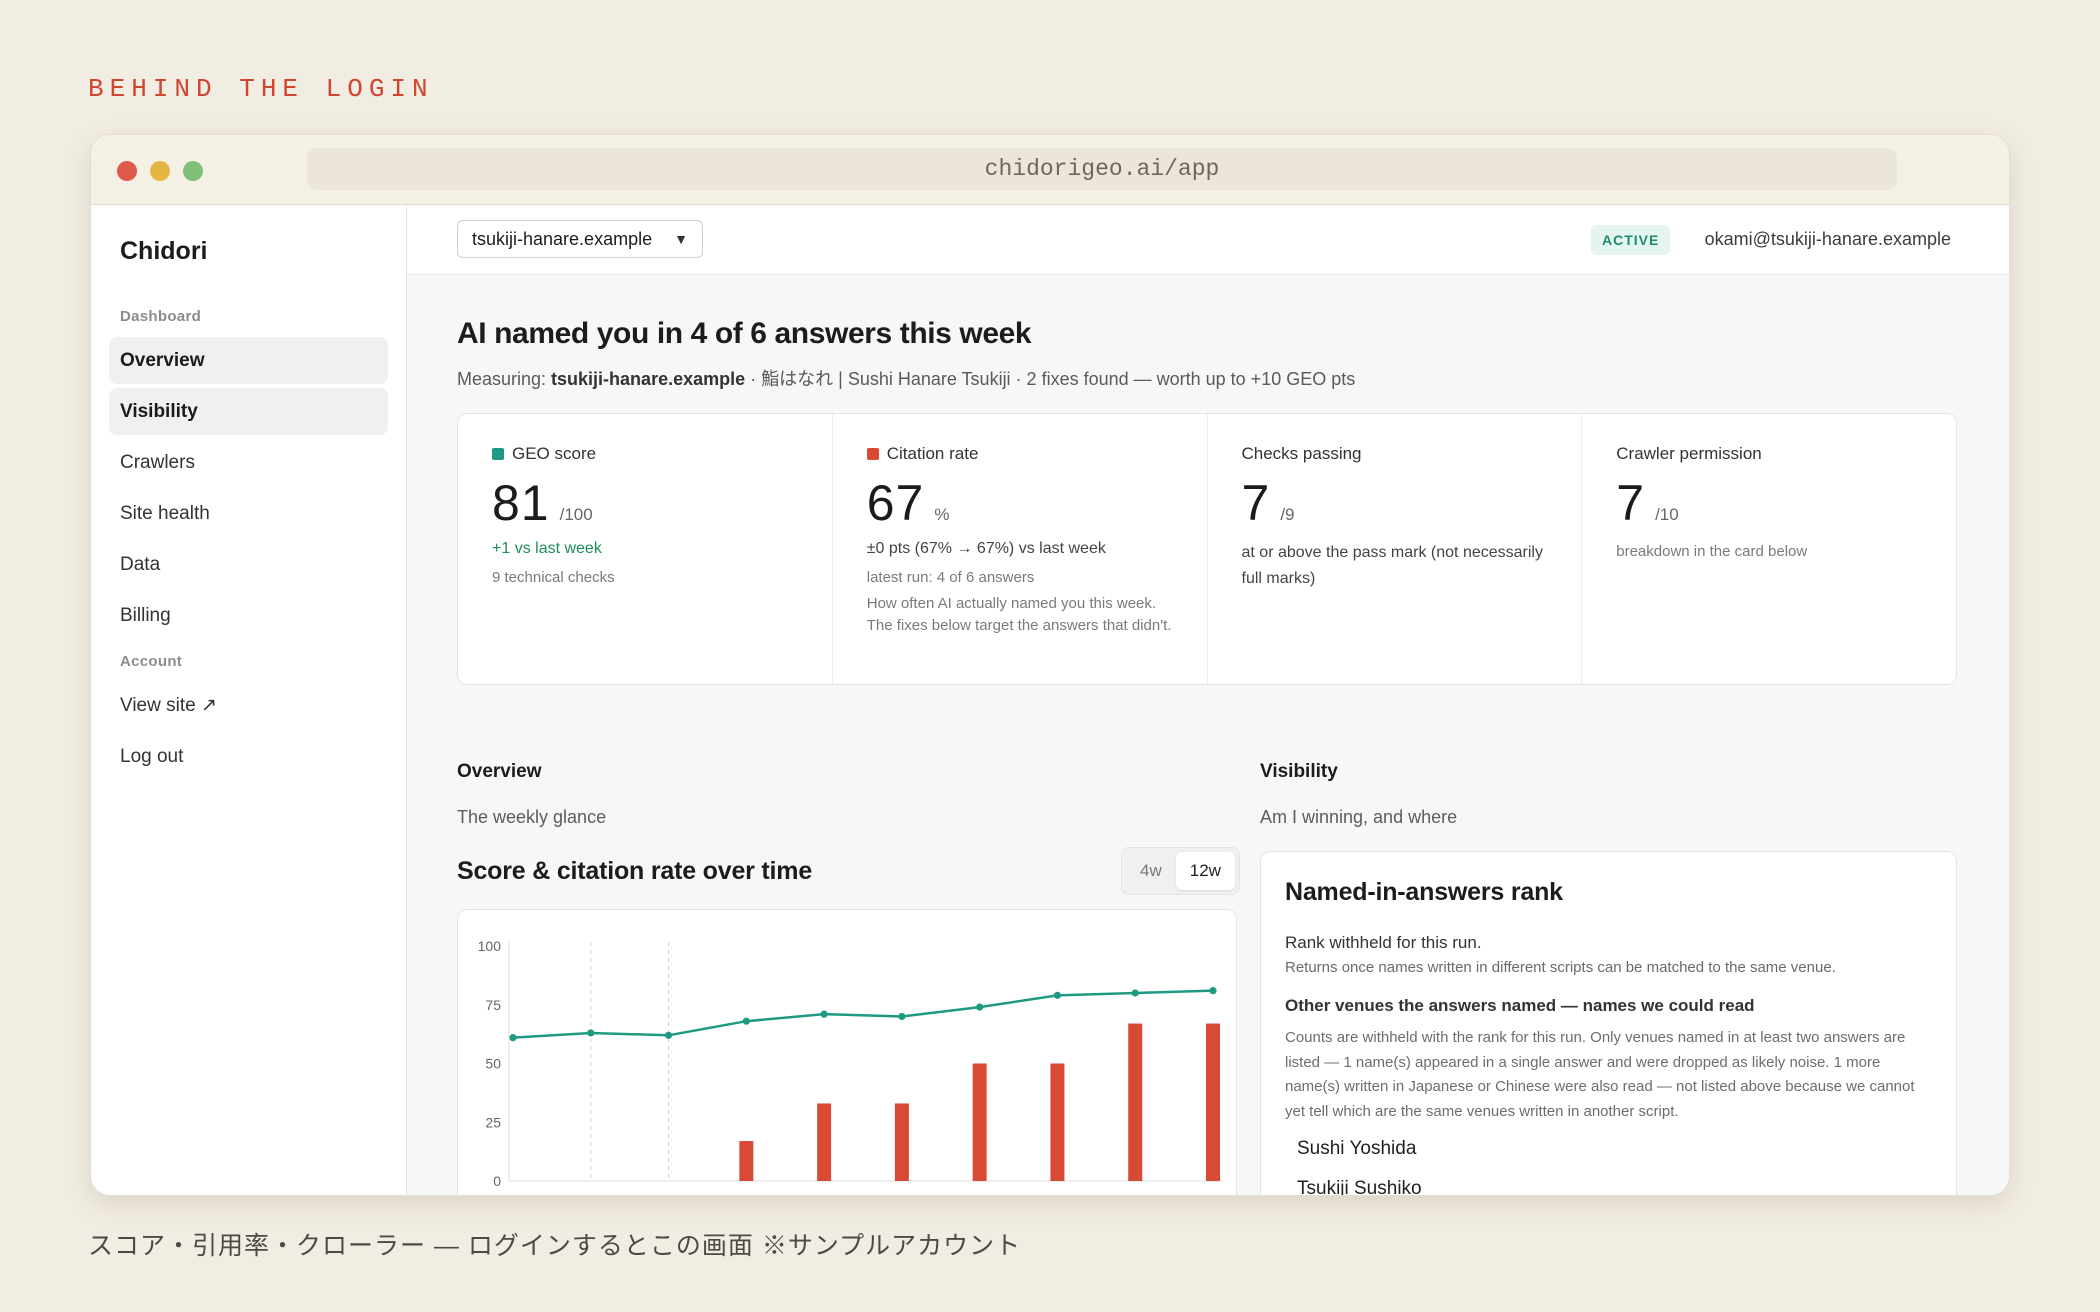 The width and height of the screenshot is (2100, 1312). Describe the element at coordinates (1102, 169) in the screenshot. I see `address-bar: chidorigeo.ai/app` at that location.